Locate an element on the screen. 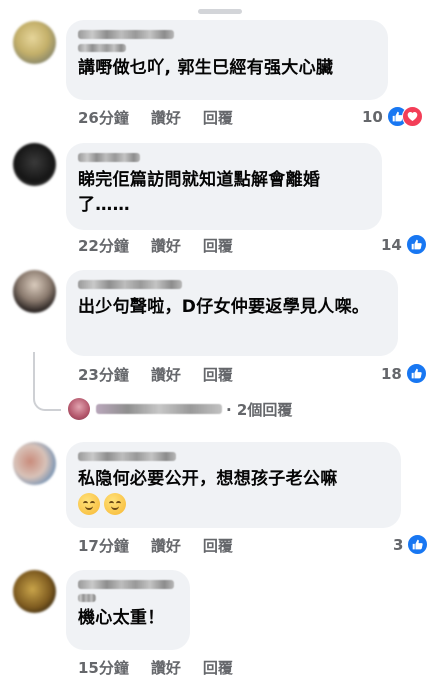 The image size is (439, 690). comment-text-line: 私隐何必要公开，想想孩子老公嘛 is located at coordinates (208, 479).